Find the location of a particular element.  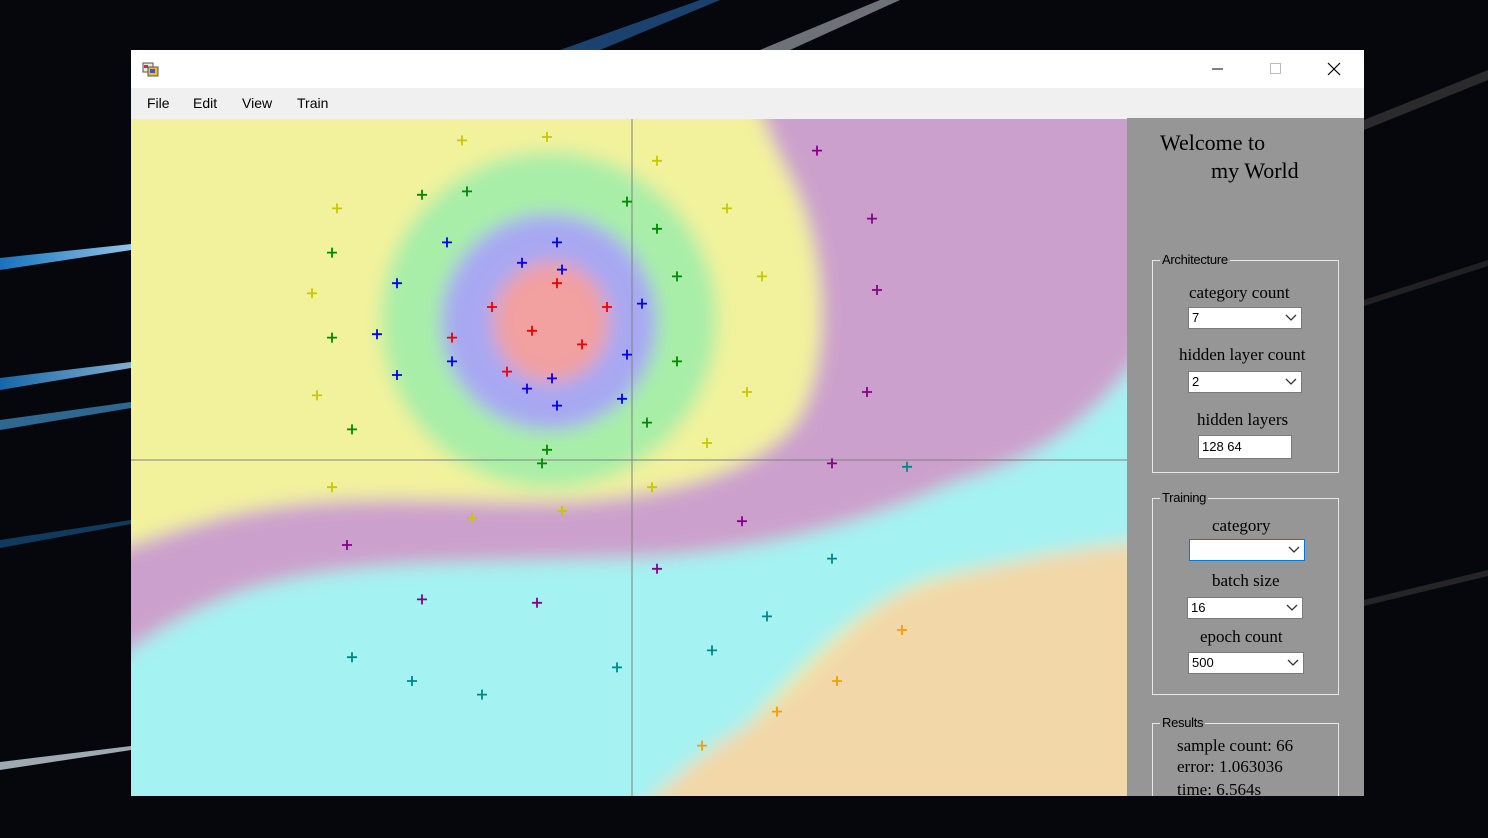

menu-edit: Edit is located at coordinates (205, 103).